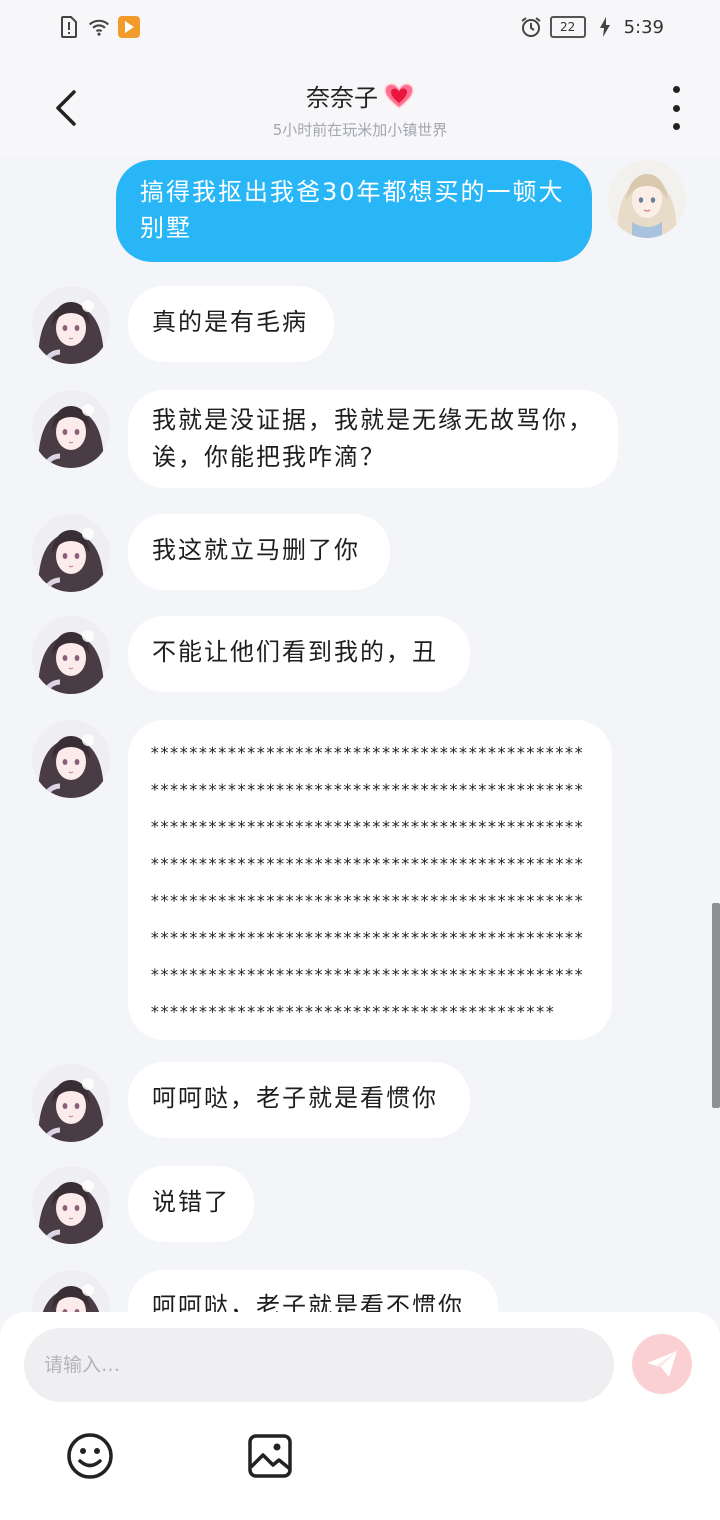 The image size is (720, 1520). I want to click on smiley-icon, so click(90, 1456).